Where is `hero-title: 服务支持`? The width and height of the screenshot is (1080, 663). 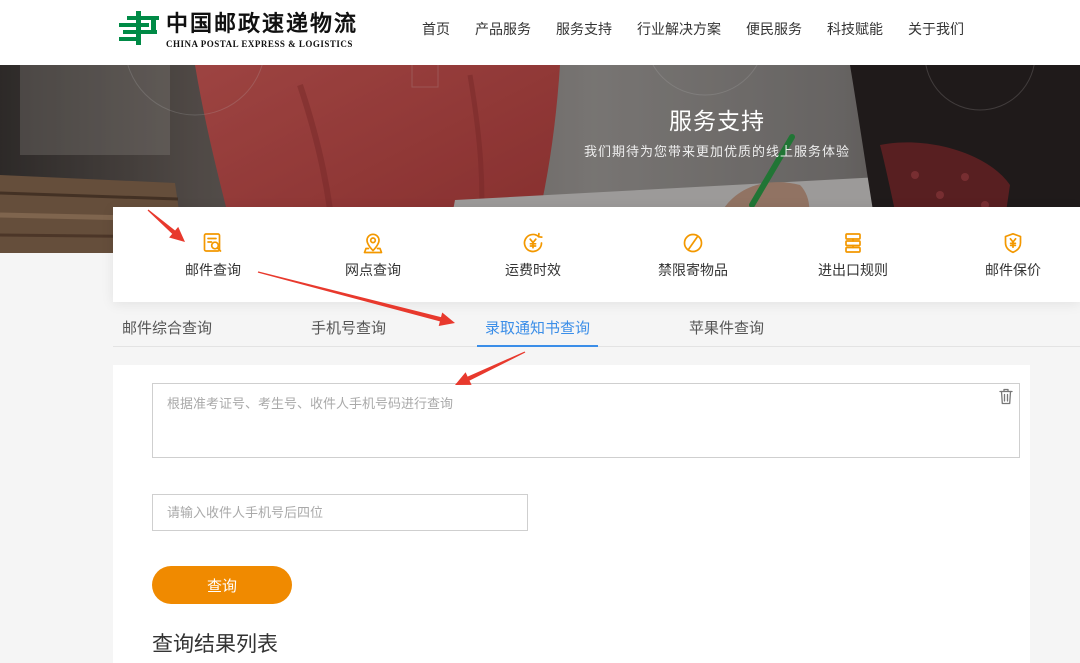 hero-title: 服务支持 is located at coordinates (717, 121).